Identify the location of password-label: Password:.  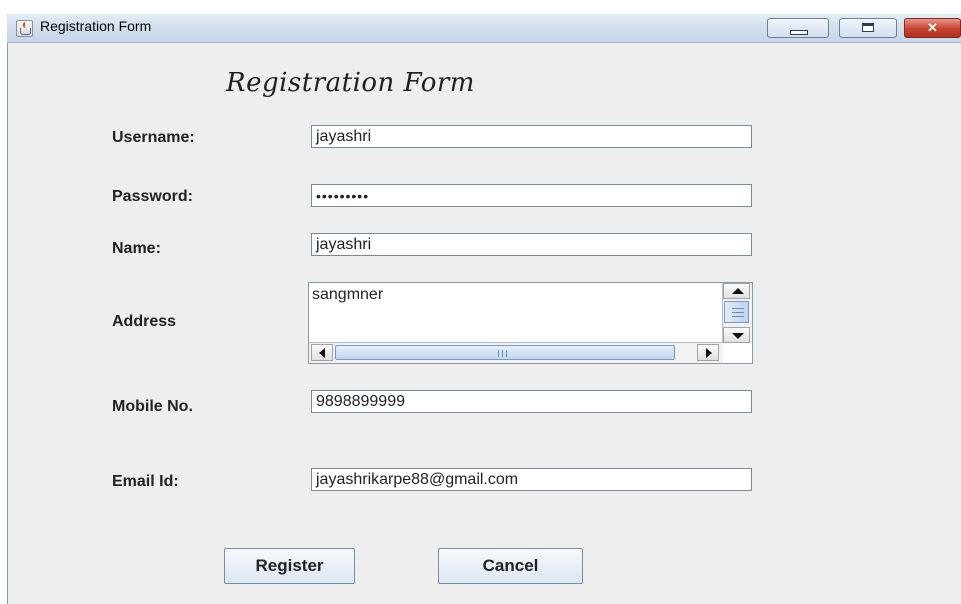
(152, 196).